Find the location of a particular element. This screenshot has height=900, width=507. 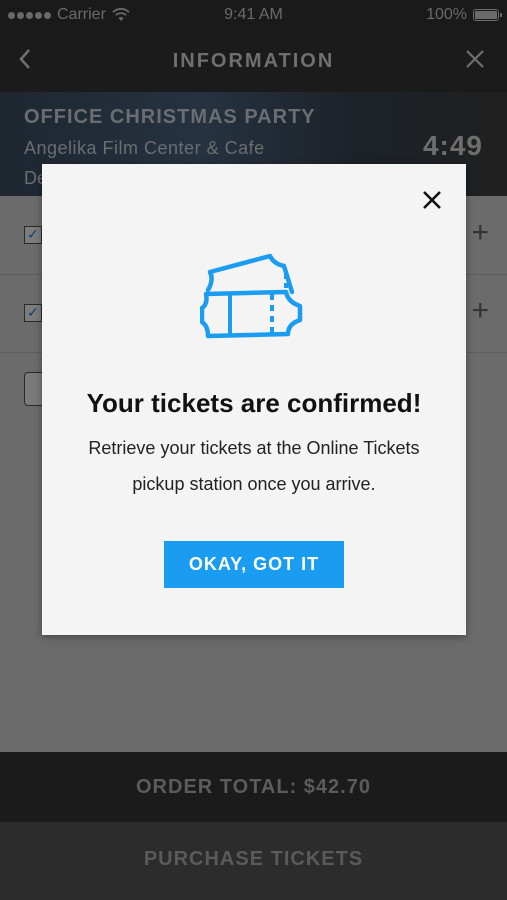

countdown-timer: 4:49 is located at coordinates (452, 145).